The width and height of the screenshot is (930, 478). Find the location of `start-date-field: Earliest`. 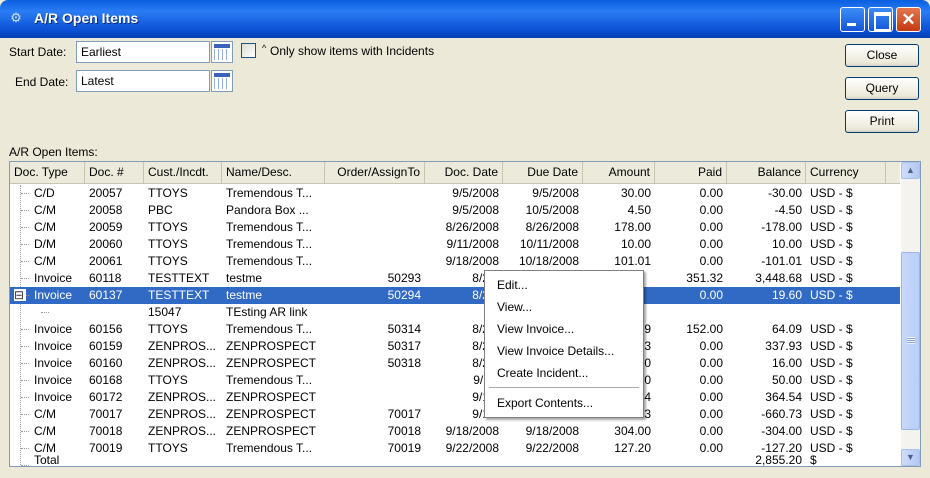

start-date-field: Earliest is located at coordinates (143, 52).